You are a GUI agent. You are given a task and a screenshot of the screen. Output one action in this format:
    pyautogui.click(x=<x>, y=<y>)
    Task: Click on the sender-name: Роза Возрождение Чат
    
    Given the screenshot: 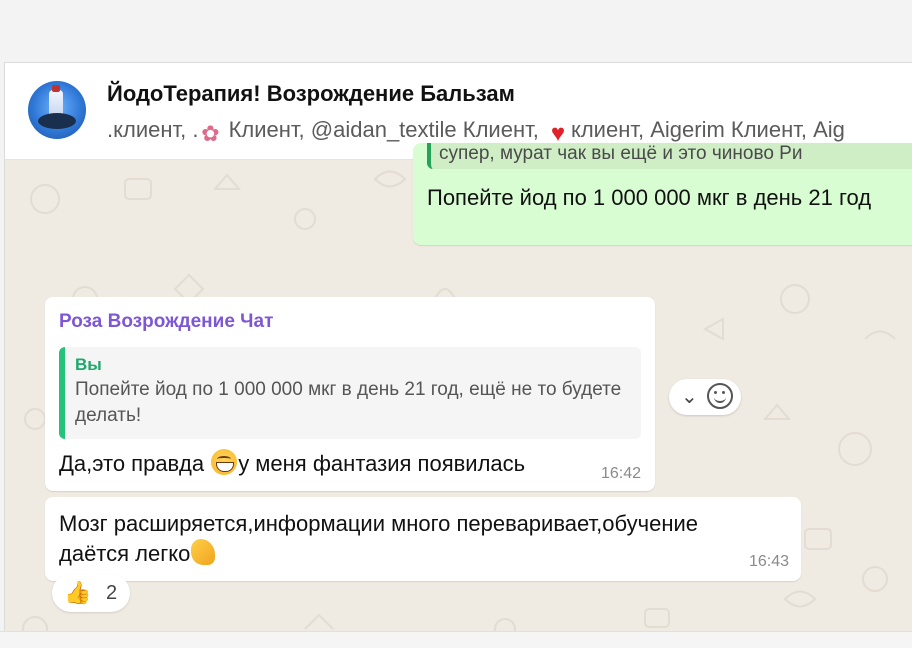 What is the action you would take?
    pyautogui.click(x=166, y=322)
    